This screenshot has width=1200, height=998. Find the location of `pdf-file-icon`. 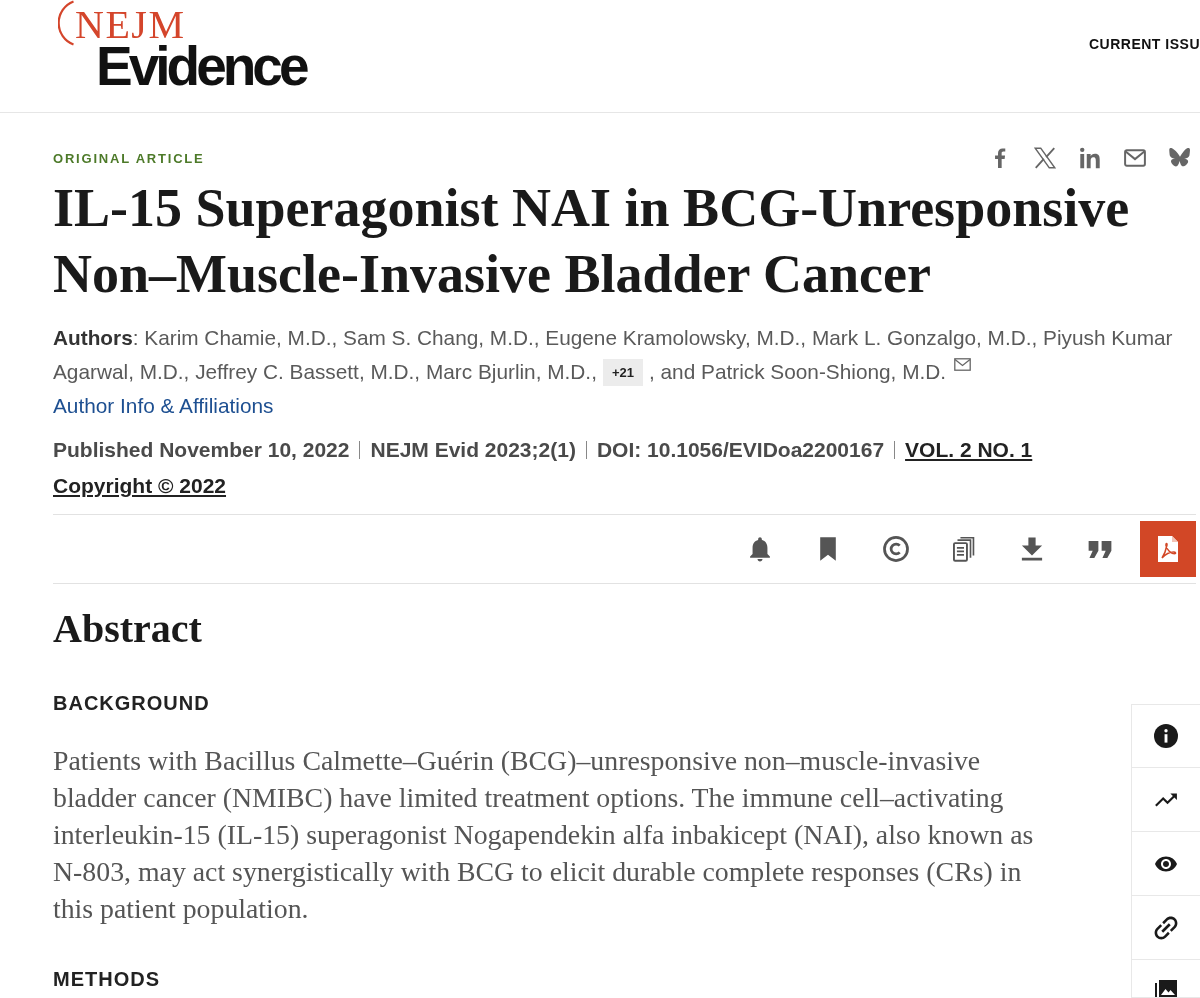

pdf-file-icon is located at coordinates (1168, 549).